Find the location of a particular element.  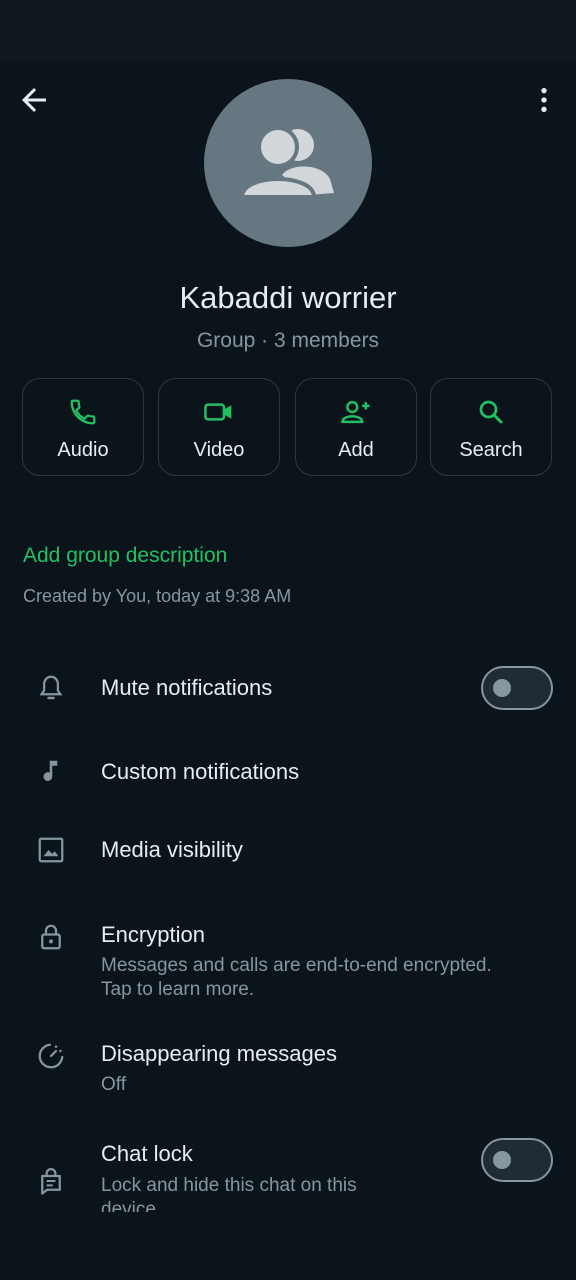

chat-lock-description: Lock and hide this chat on this device is located at coordinates (321, 1193).